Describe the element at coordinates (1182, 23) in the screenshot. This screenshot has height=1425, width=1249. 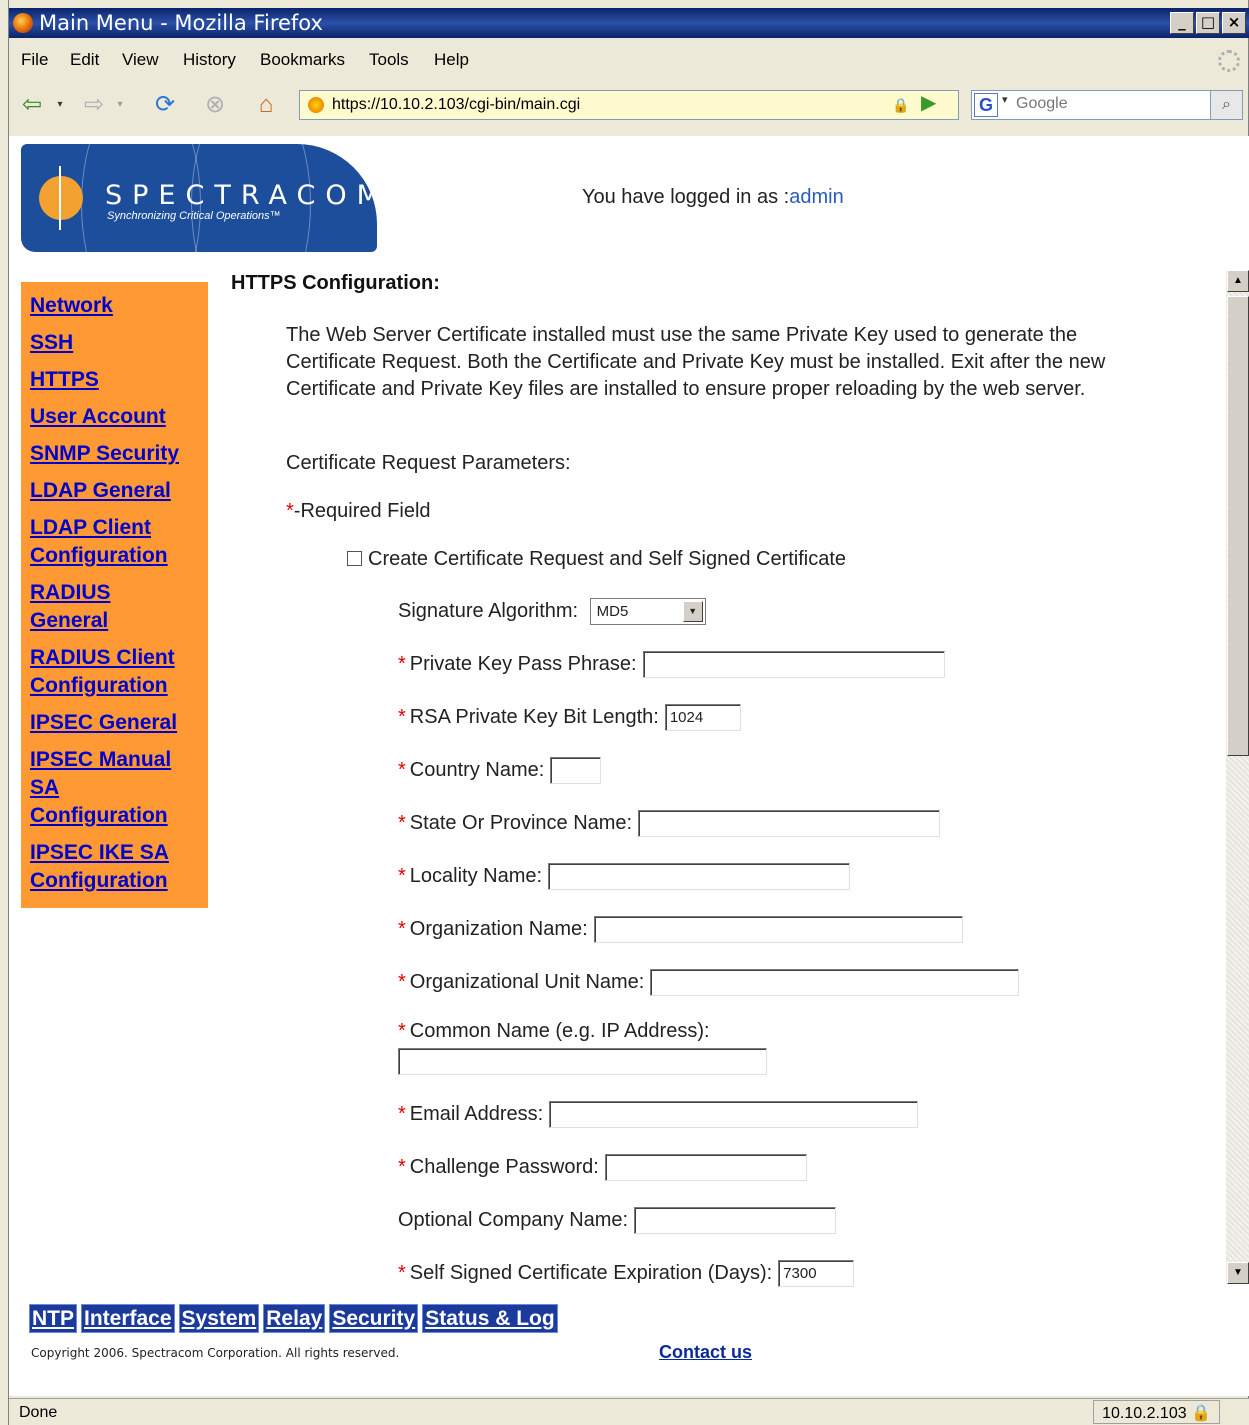
I see `minimize-button: _` at that location.